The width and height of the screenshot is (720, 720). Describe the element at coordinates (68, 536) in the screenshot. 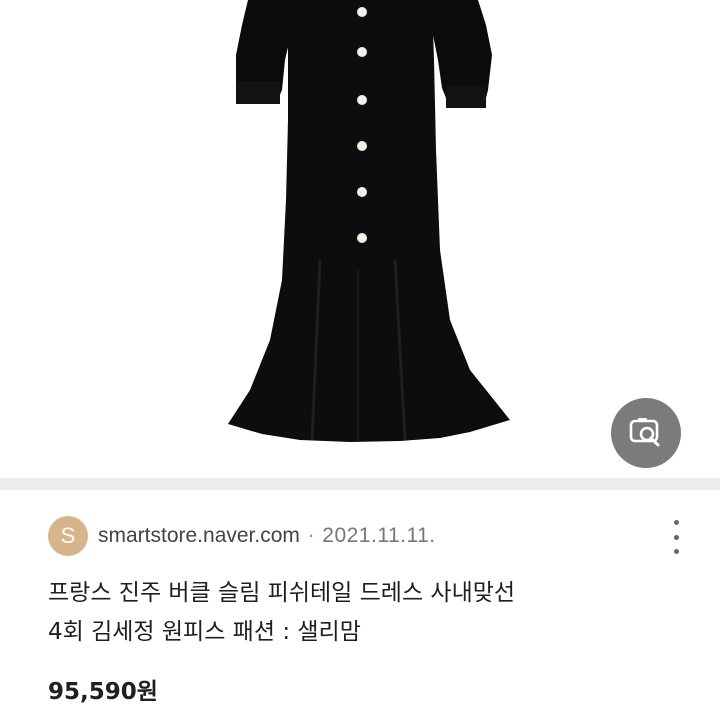

I see `site-favicon: S` at that location.